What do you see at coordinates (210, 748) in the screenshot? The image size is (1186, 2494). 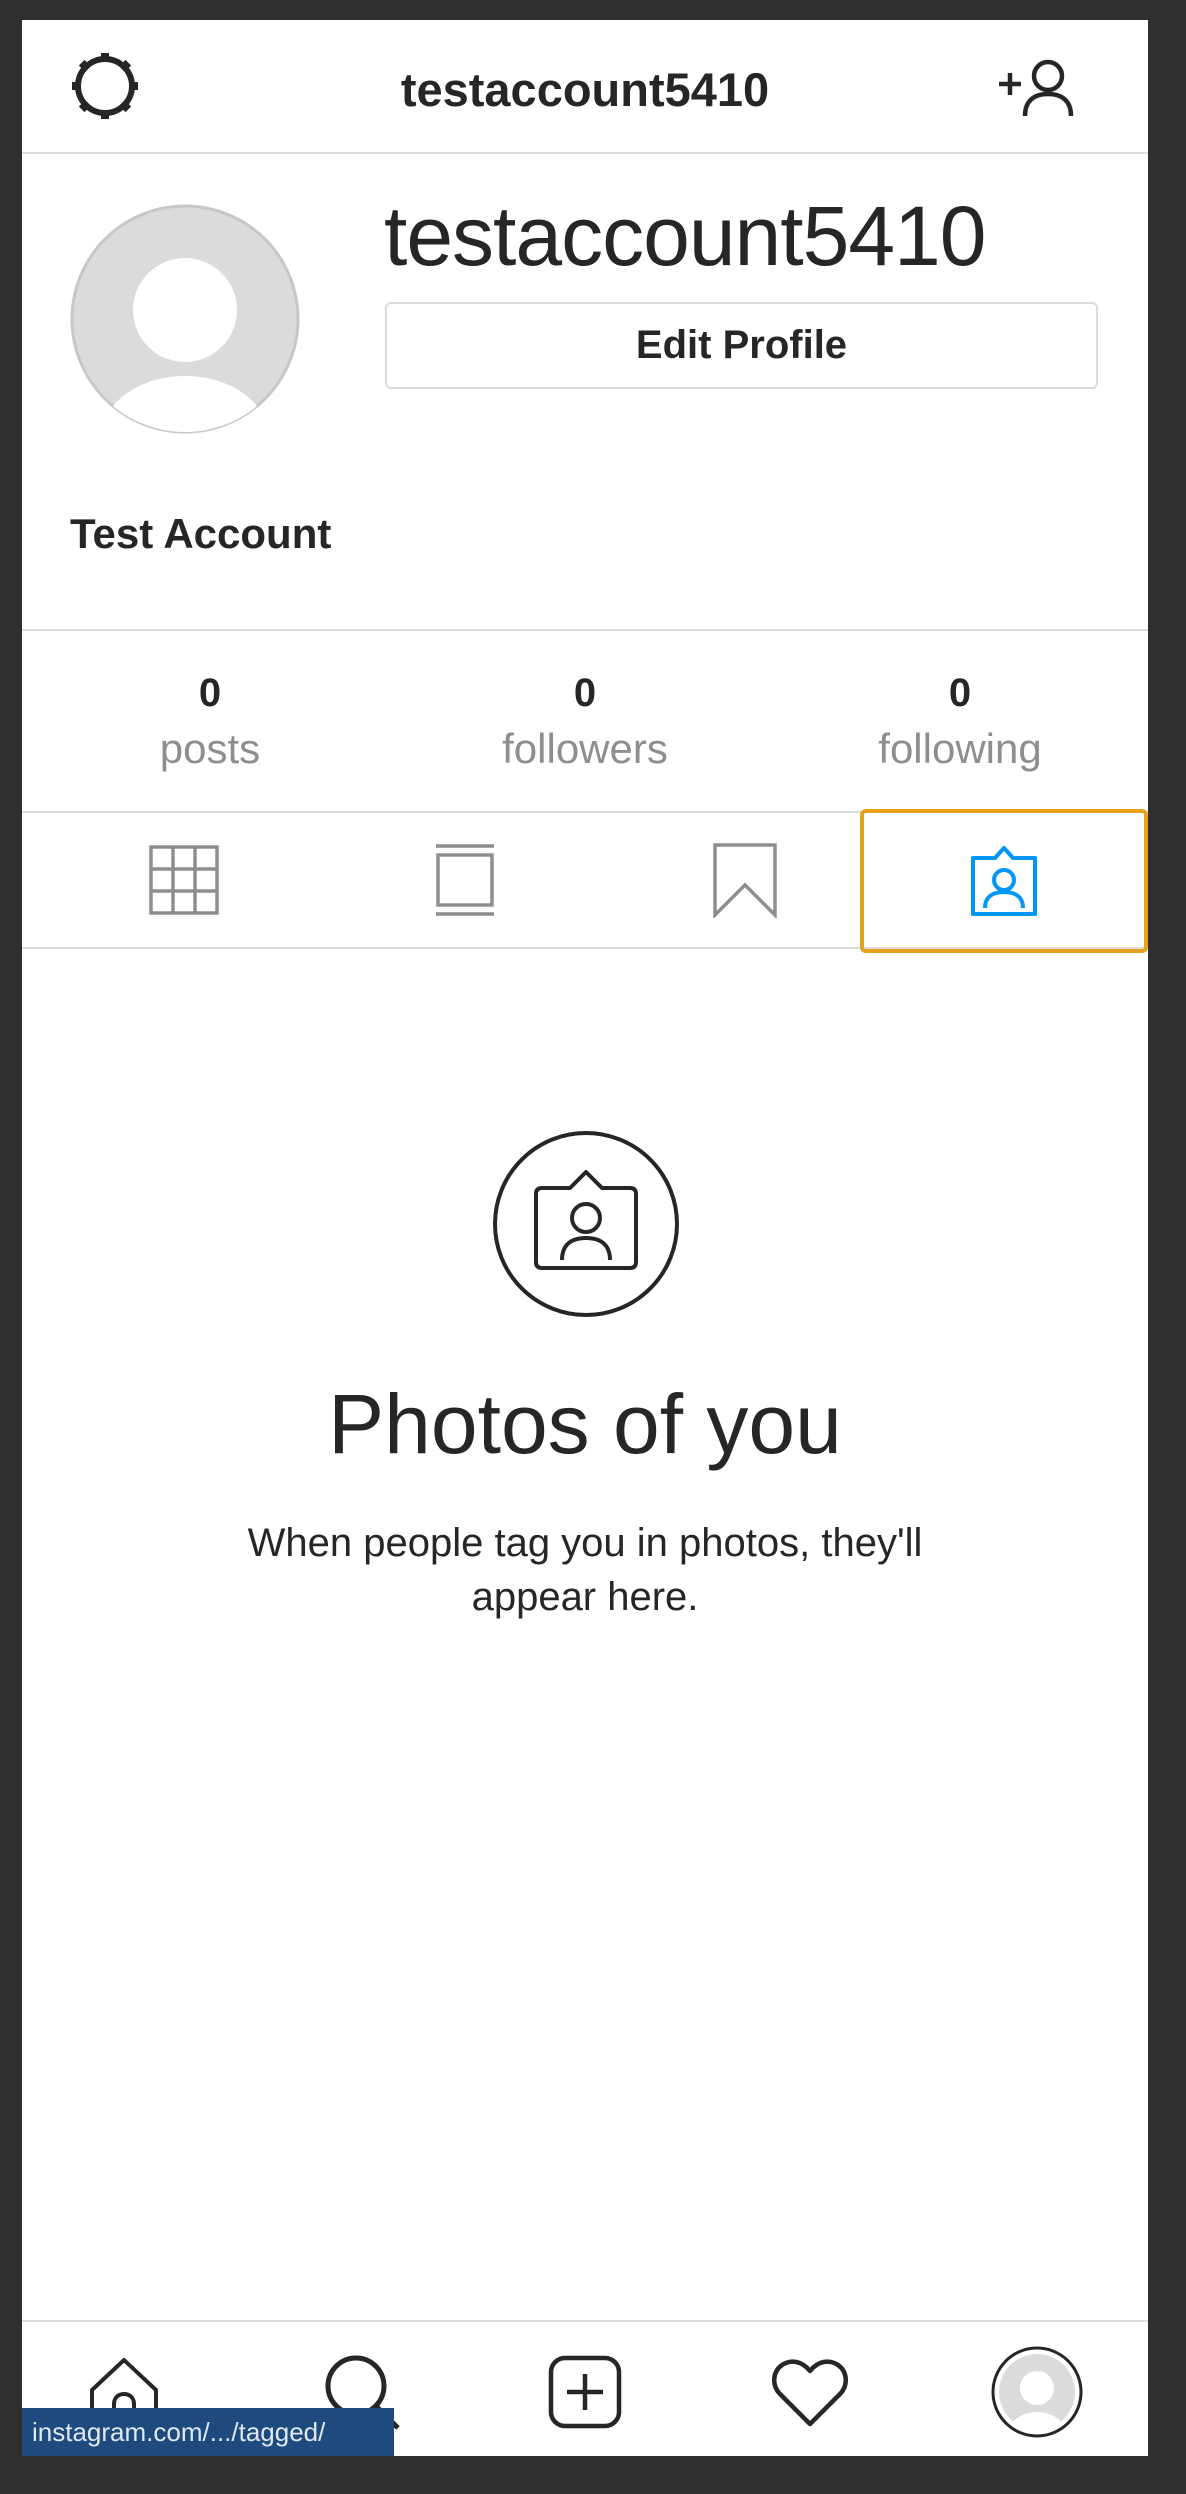 I see `stat-label: posts` at bounding box center [210, 748].